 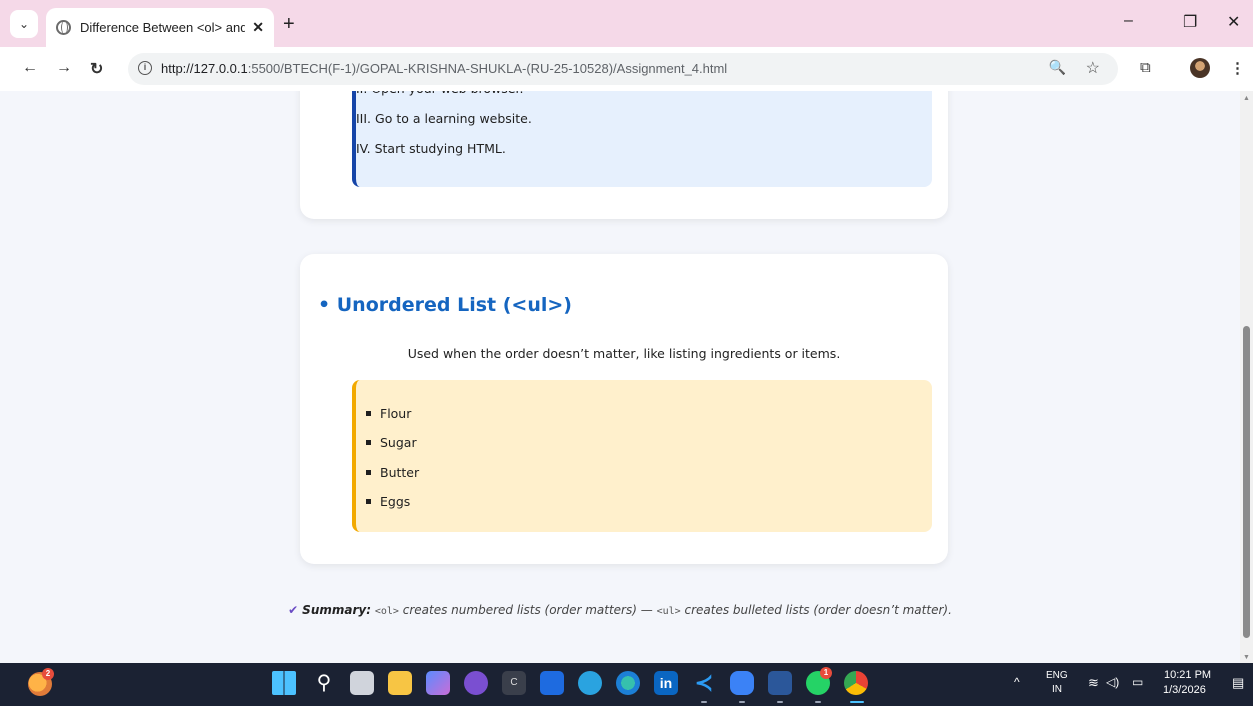 I want to click on zoom-icon: 🔍, so click(x=1057, y=67).